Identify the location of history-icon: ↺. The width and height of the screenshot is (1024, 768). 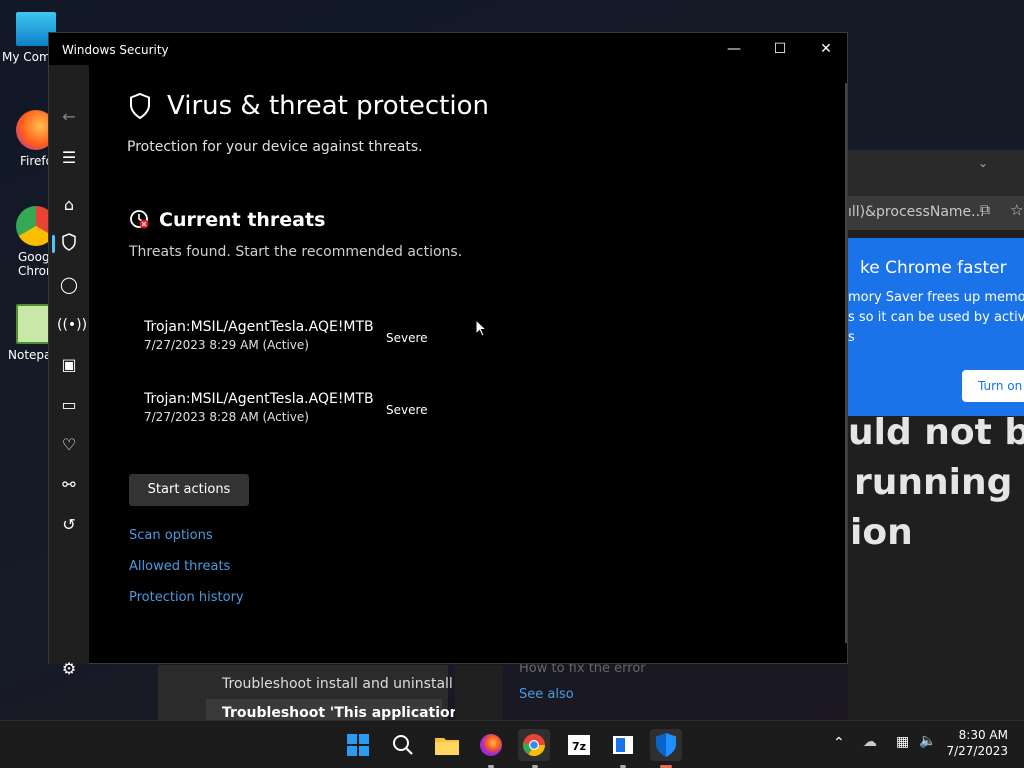
(69, 525).